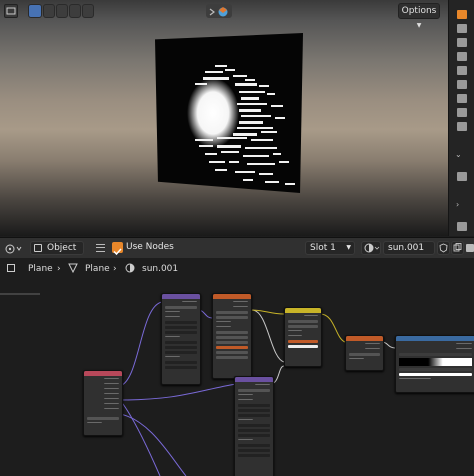  I want to click on fake-user-button, so click(443, 248).